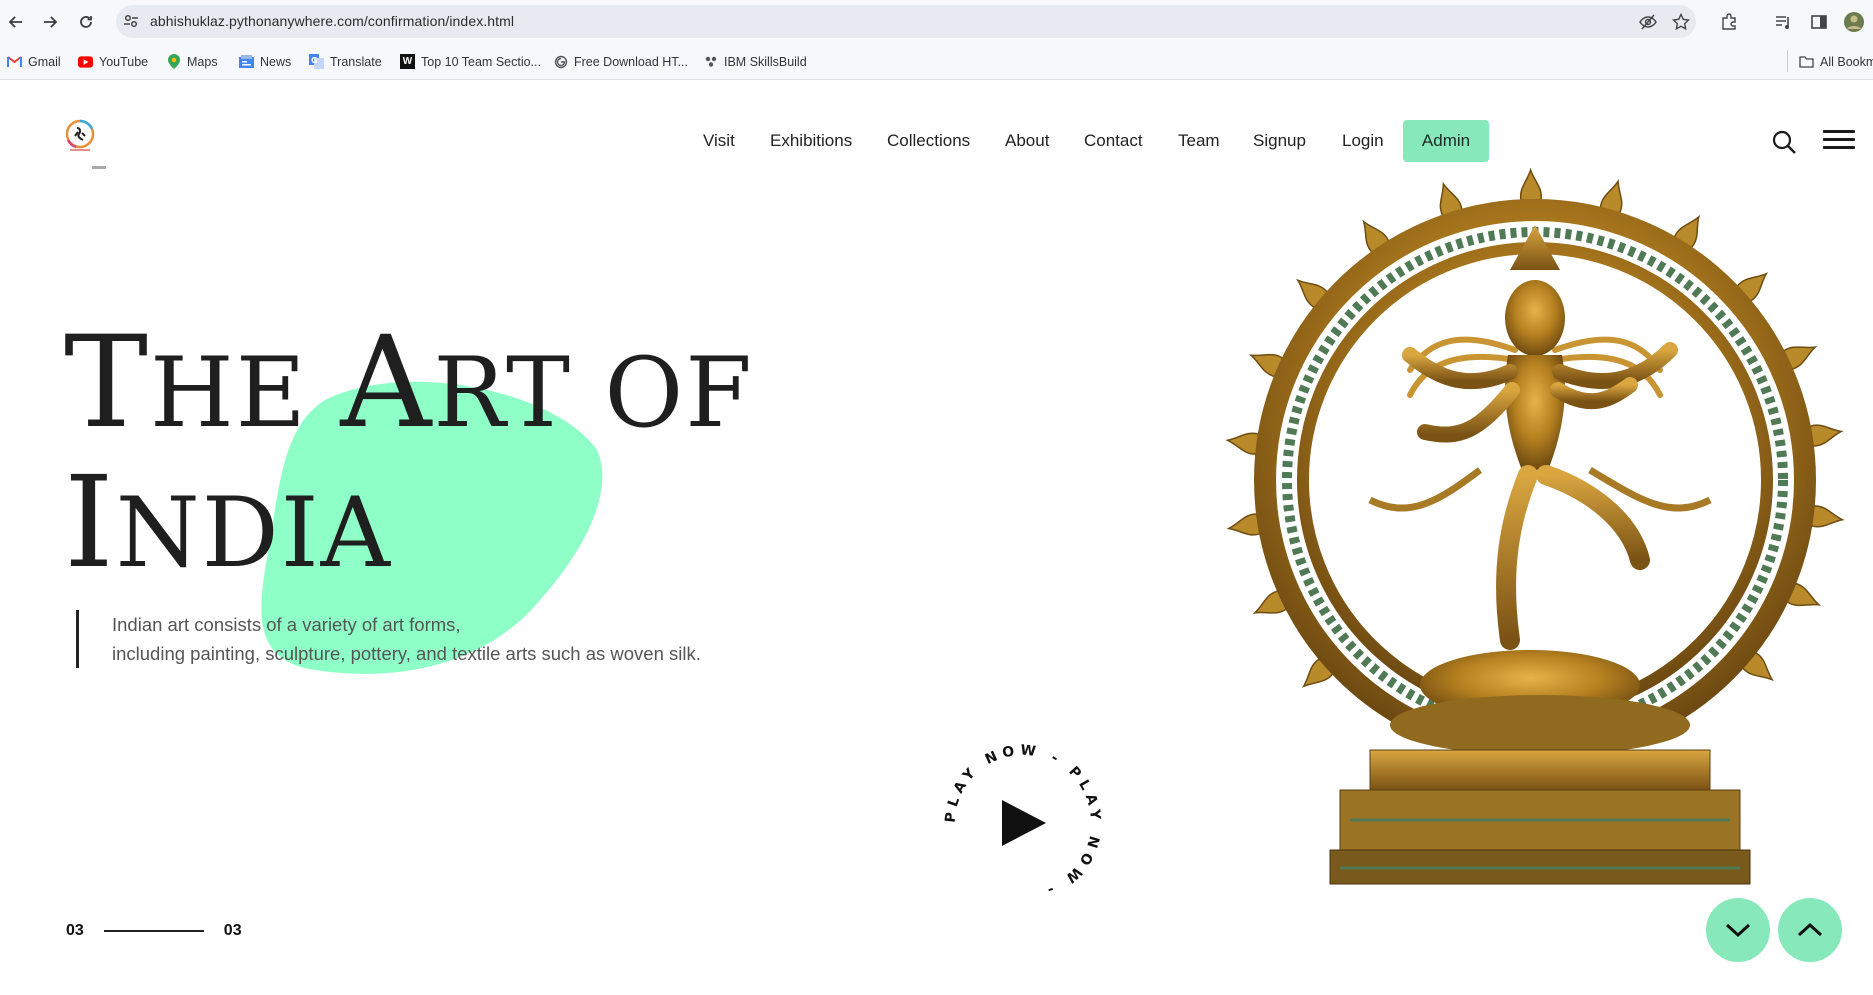 Image resolution: width=1873 pixels, height=995 pixels. Describe the element at coordinates (1819, 22) in the screenshot. I see `side-panel-icon` at that location.